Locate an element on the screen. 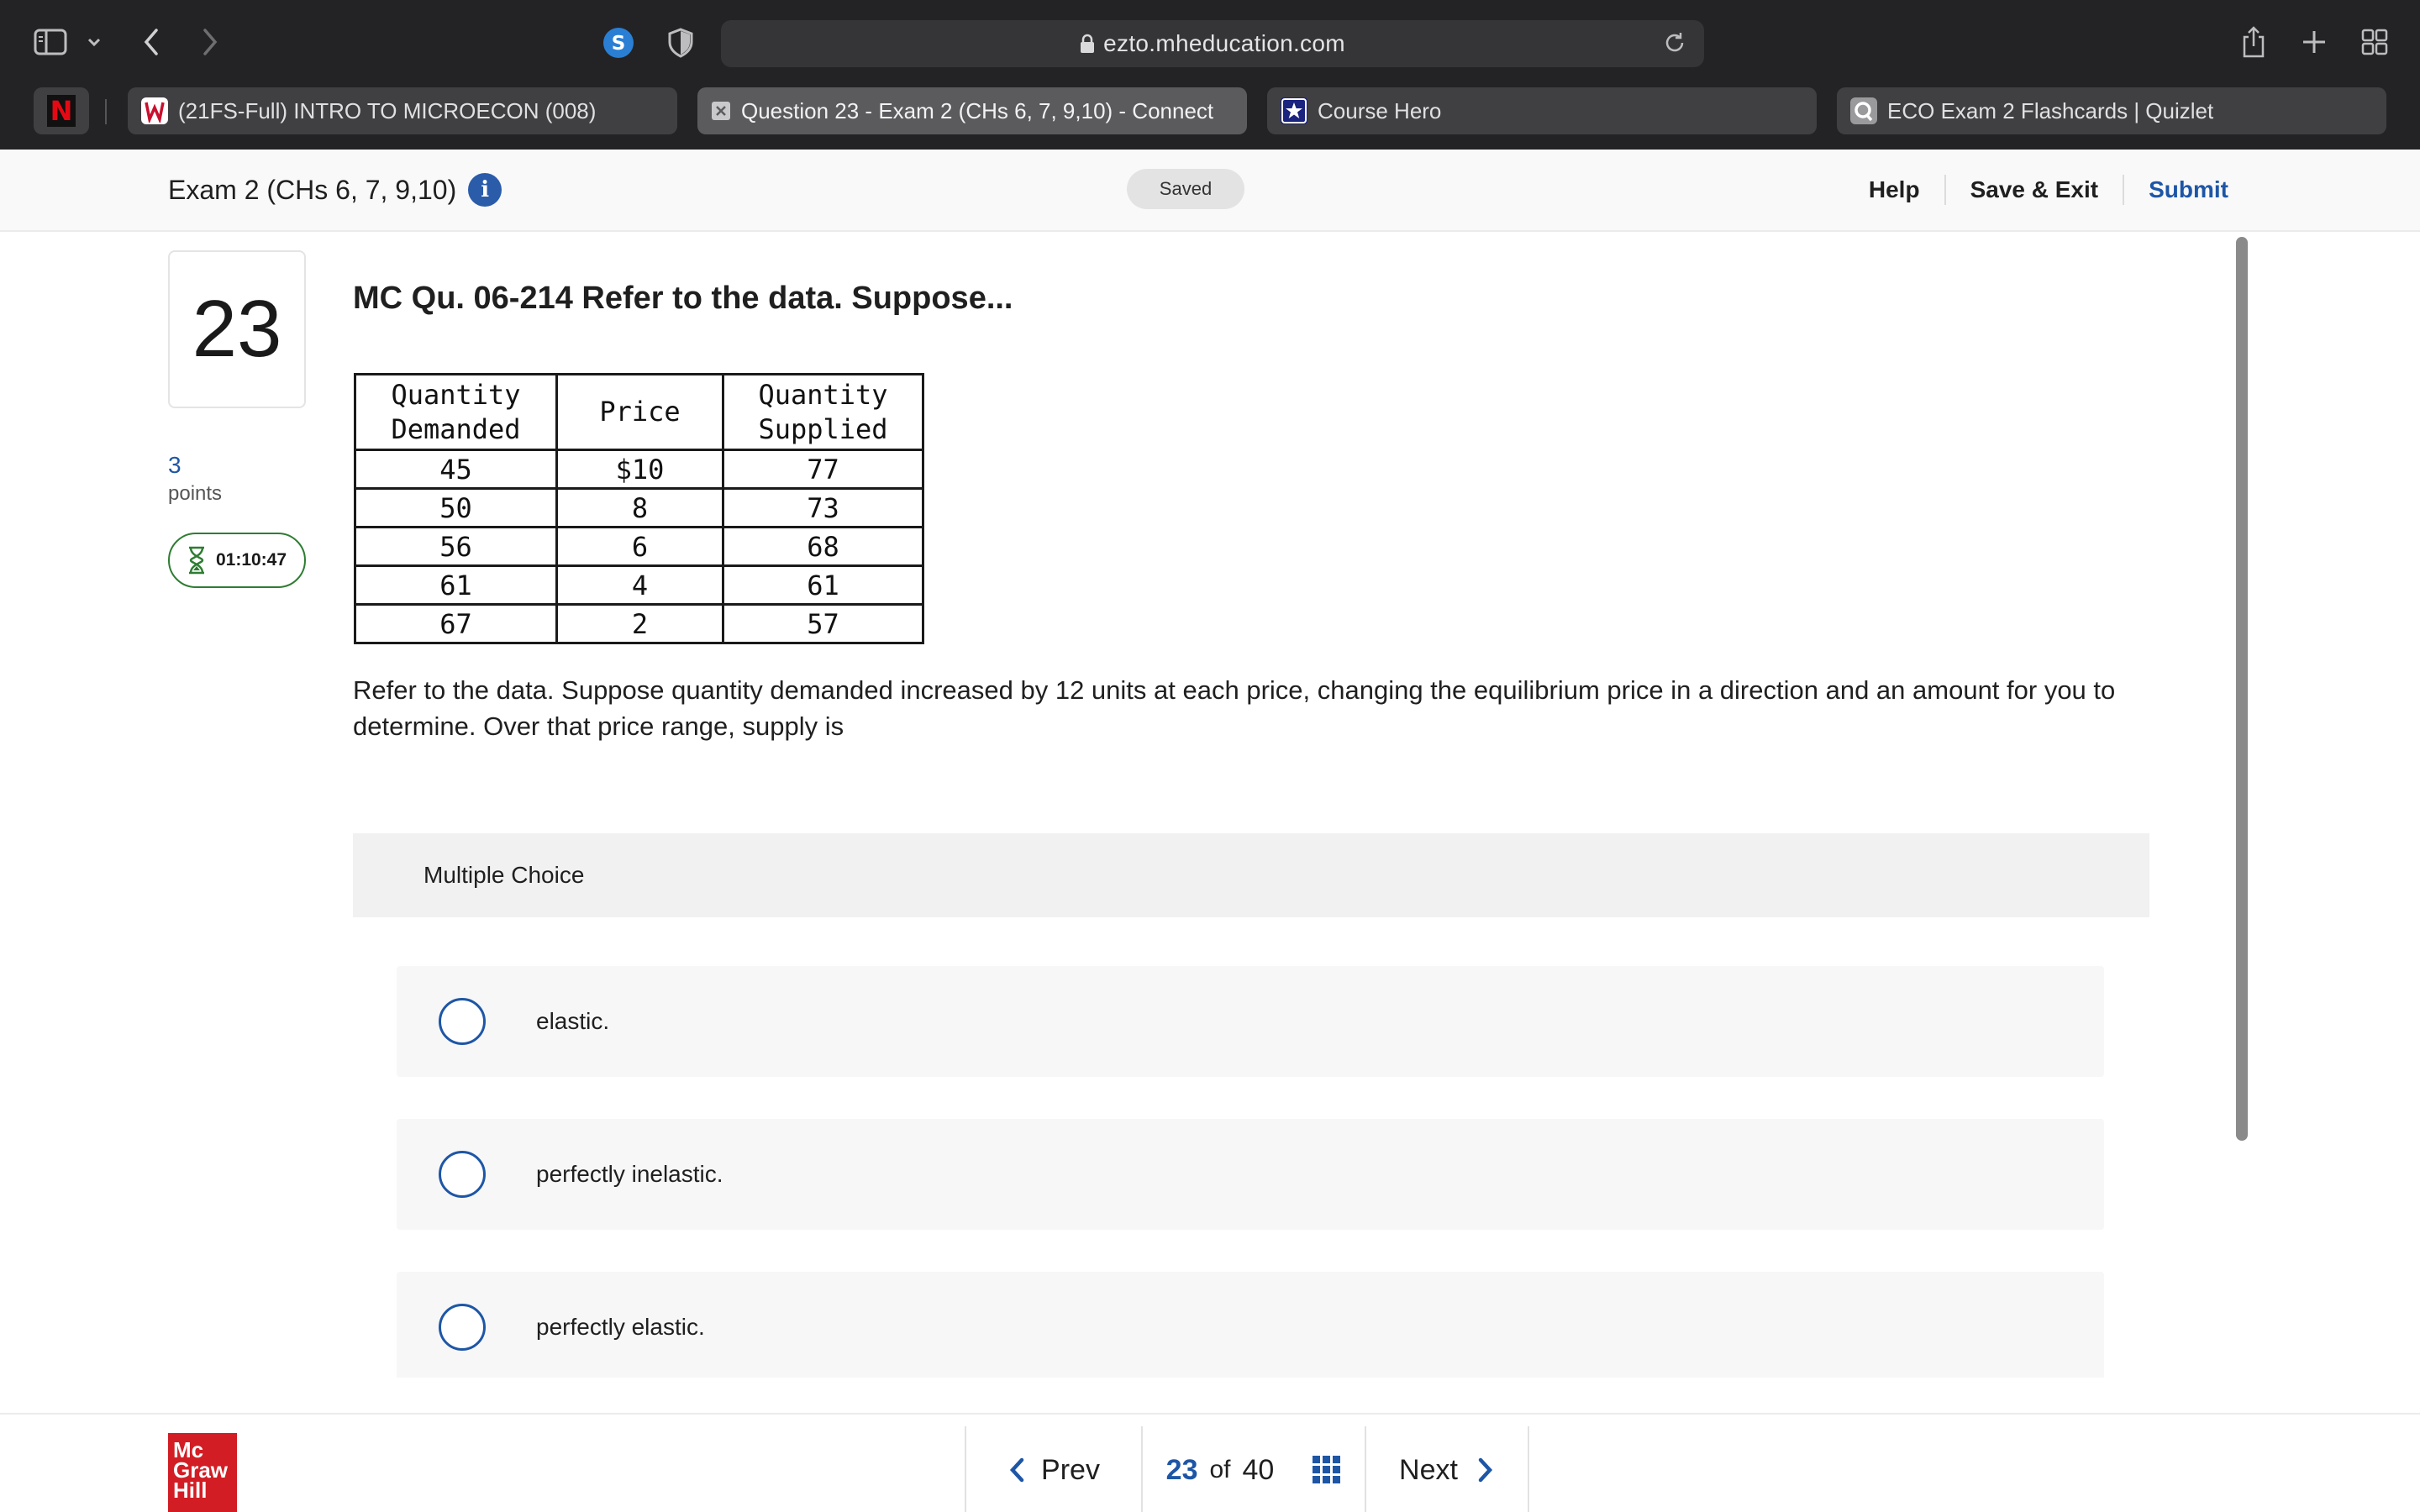 This screenshot has width=2420, height=1512. choice-label: perfectly elastic. is located at coordinates (620, 1327).